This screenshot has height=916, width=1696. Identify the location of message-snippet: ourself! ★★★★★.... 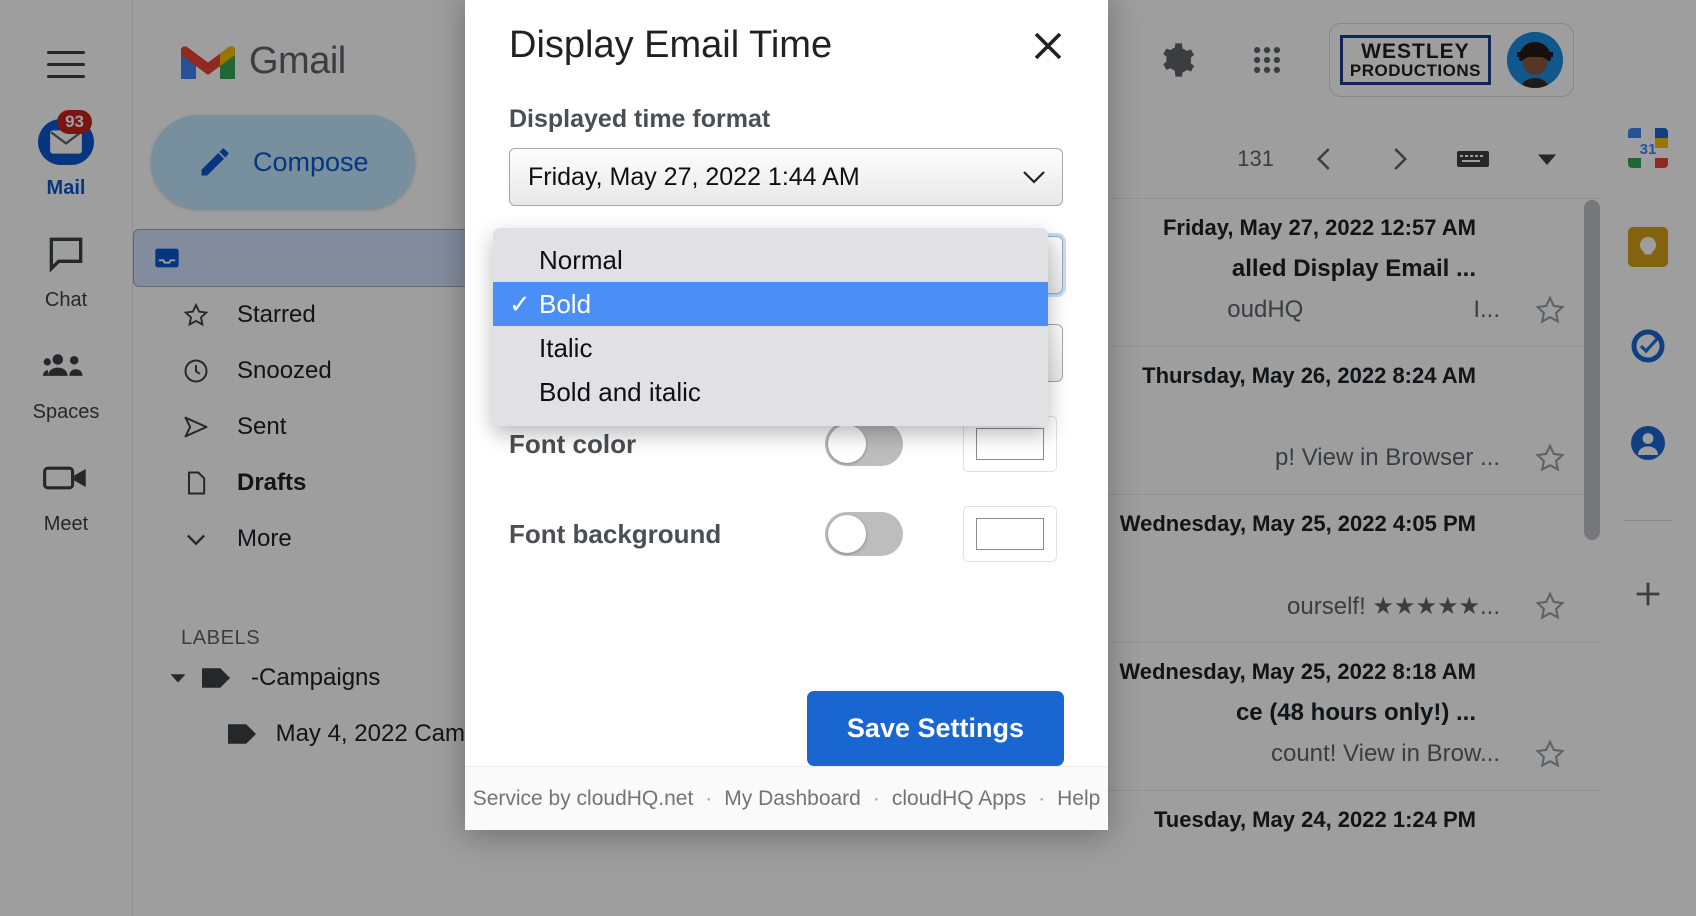
(1393, 606).